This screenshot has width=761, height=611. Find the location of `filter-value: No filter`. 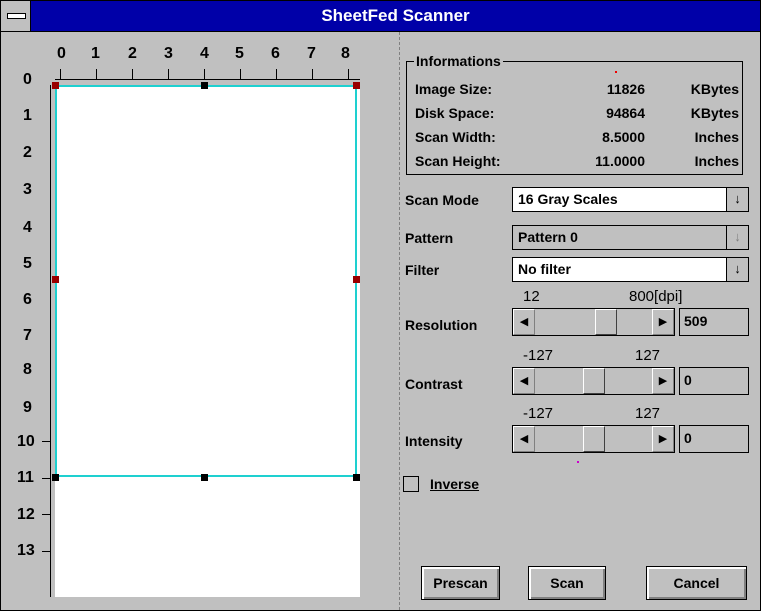

filter-value: No filter is located at coordinates (544, 269).